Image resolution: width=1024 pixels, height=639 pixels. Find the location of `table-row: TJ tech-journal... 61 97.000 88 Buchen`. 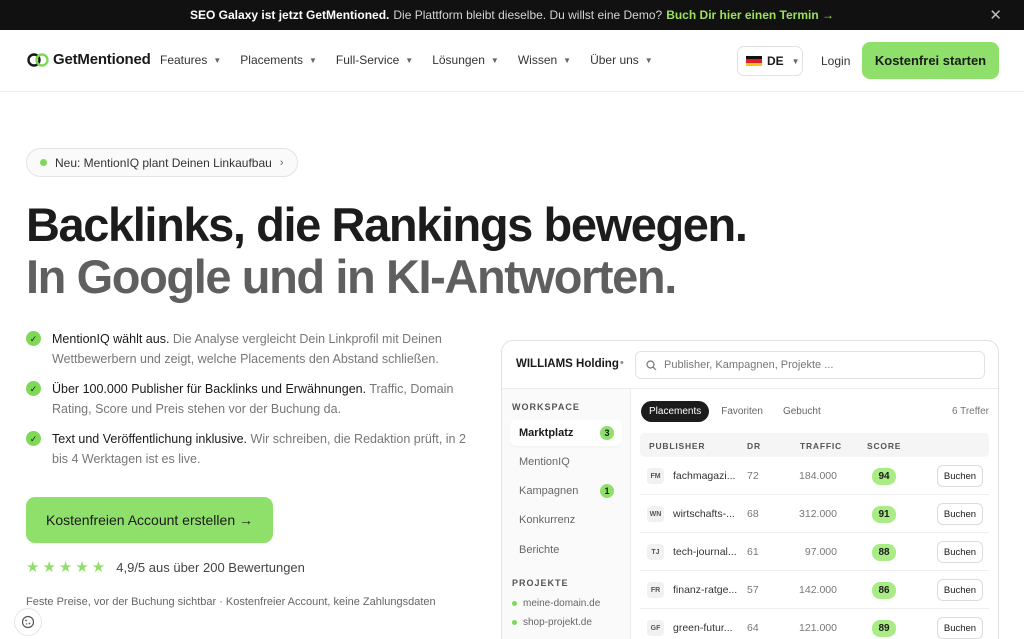

table-row: TJ tech-journal... 61 97.000 88 Buchen is located at coordinates (814, 552).